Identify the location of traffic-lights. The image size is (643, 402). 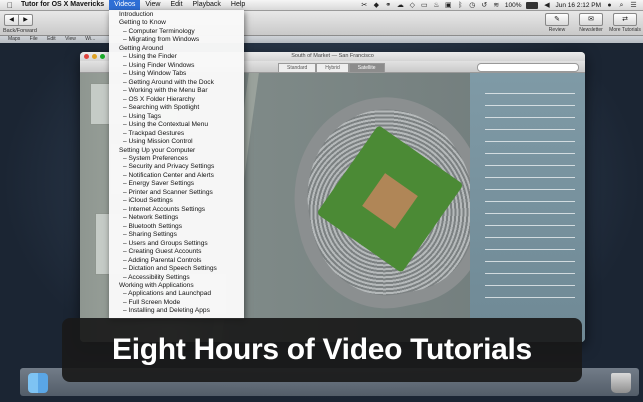
(94, 56).